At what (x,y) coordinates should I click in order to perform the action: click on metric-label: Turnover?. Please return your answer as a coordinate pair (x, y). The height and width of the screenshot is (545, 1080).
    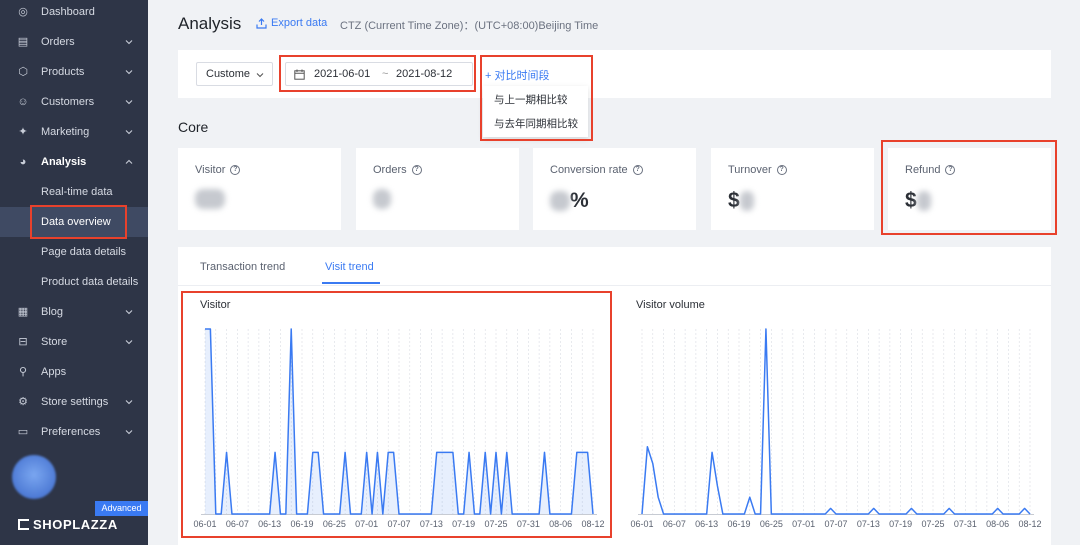
    Looking at the image, I should click on (757, 170).